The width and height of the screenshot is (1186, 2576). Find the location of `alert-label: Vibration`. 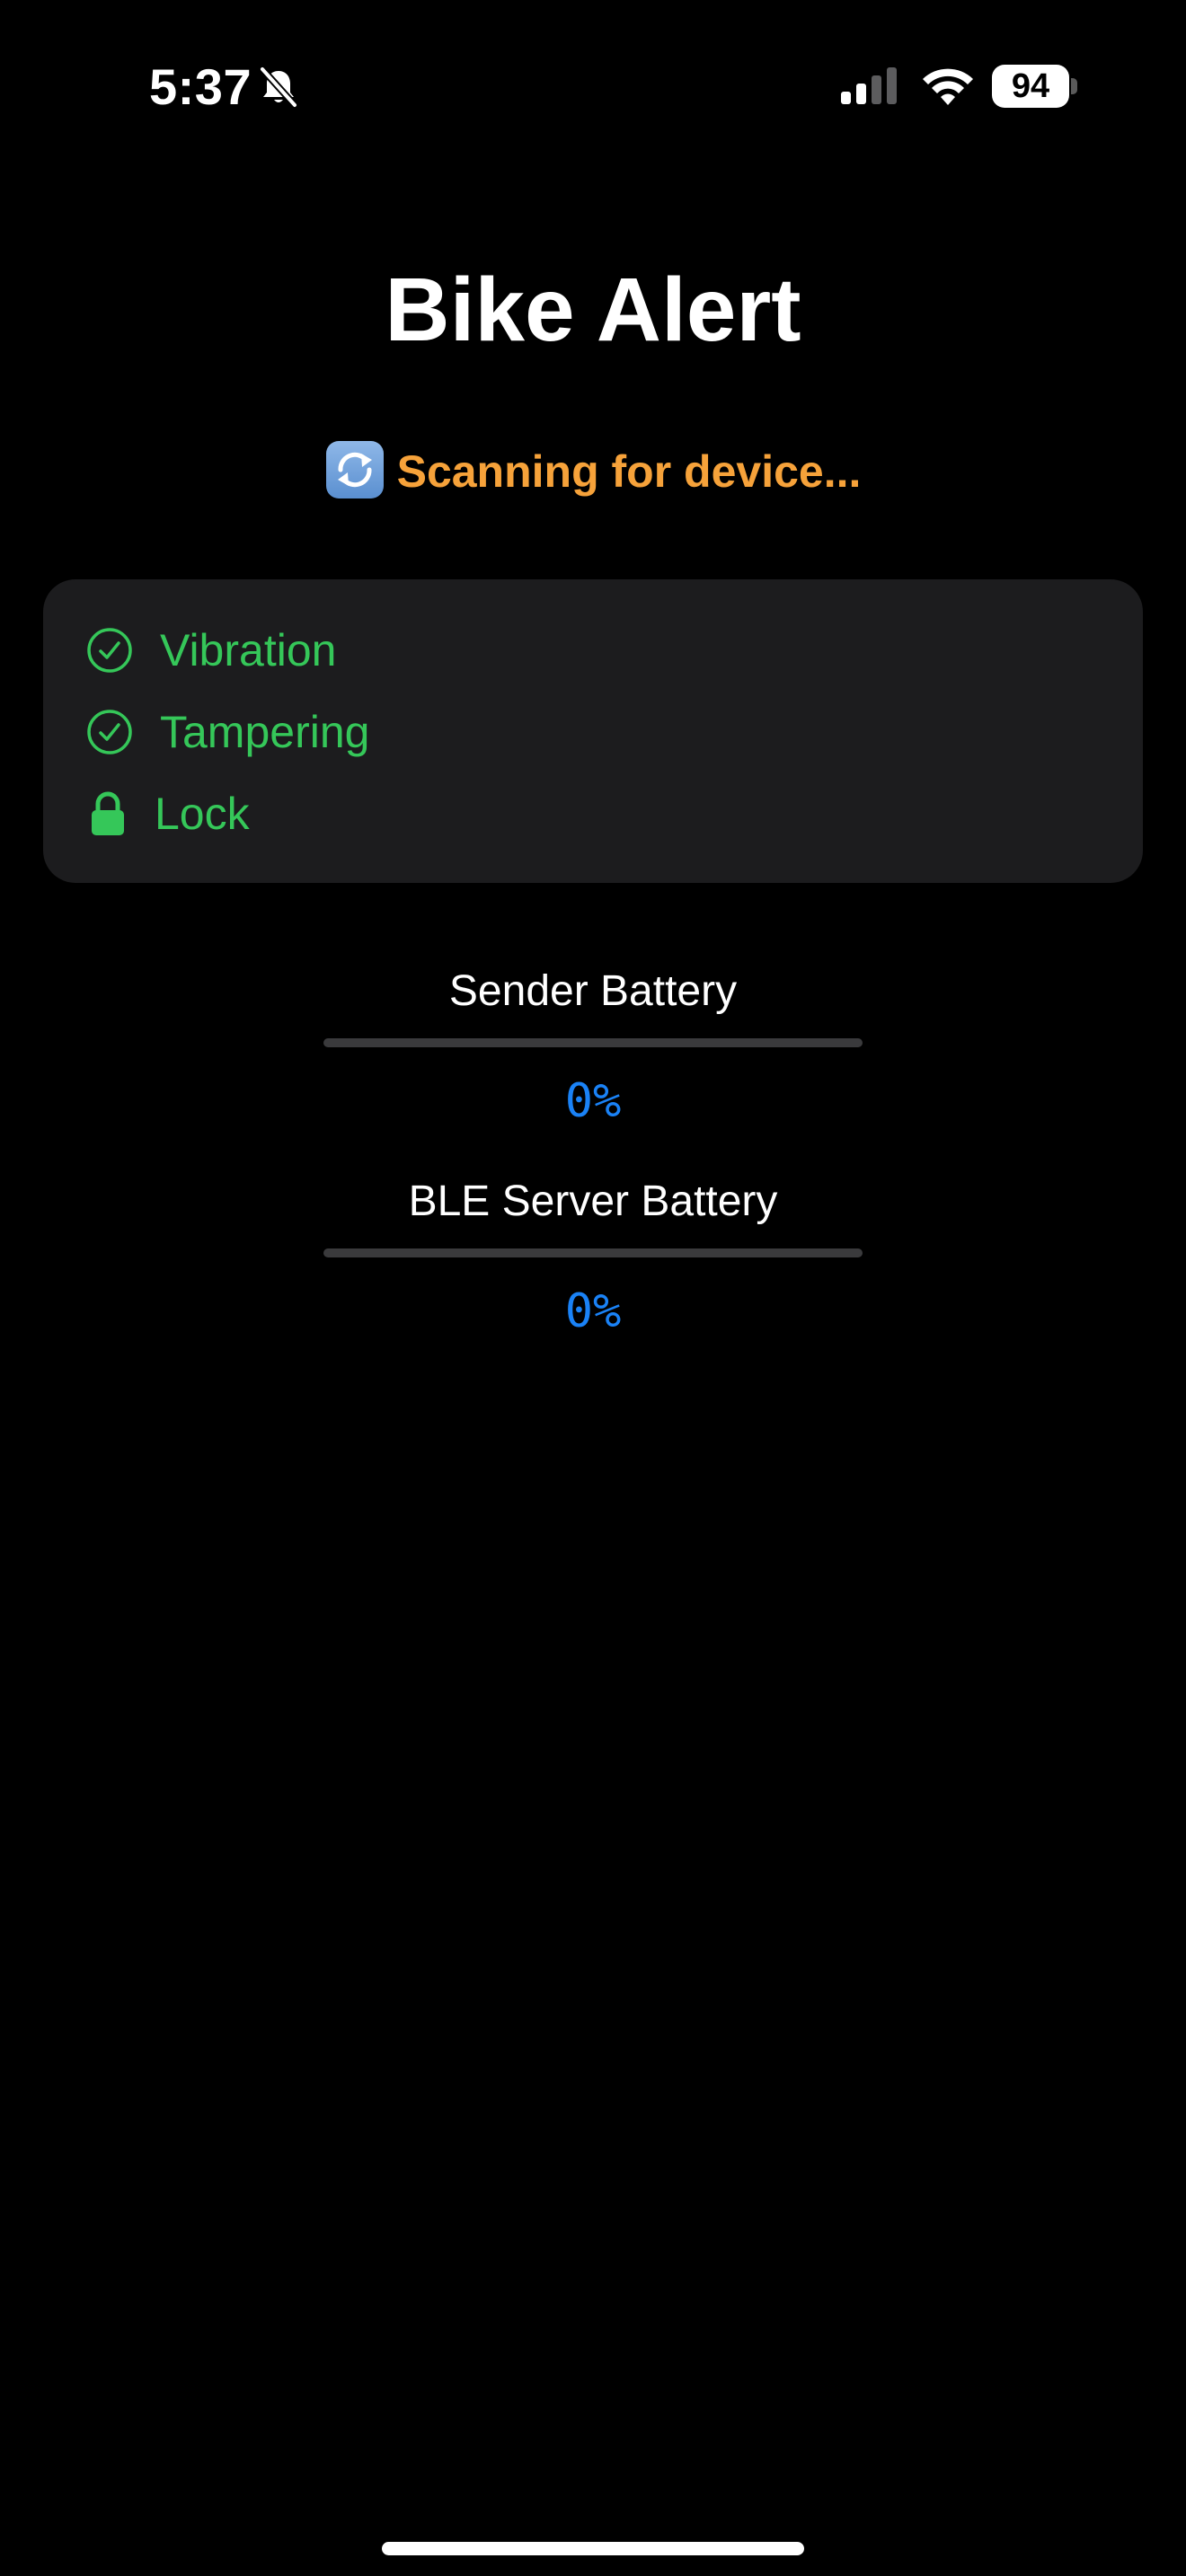

alert-label: Vibration is located at coordinates (248, 650).